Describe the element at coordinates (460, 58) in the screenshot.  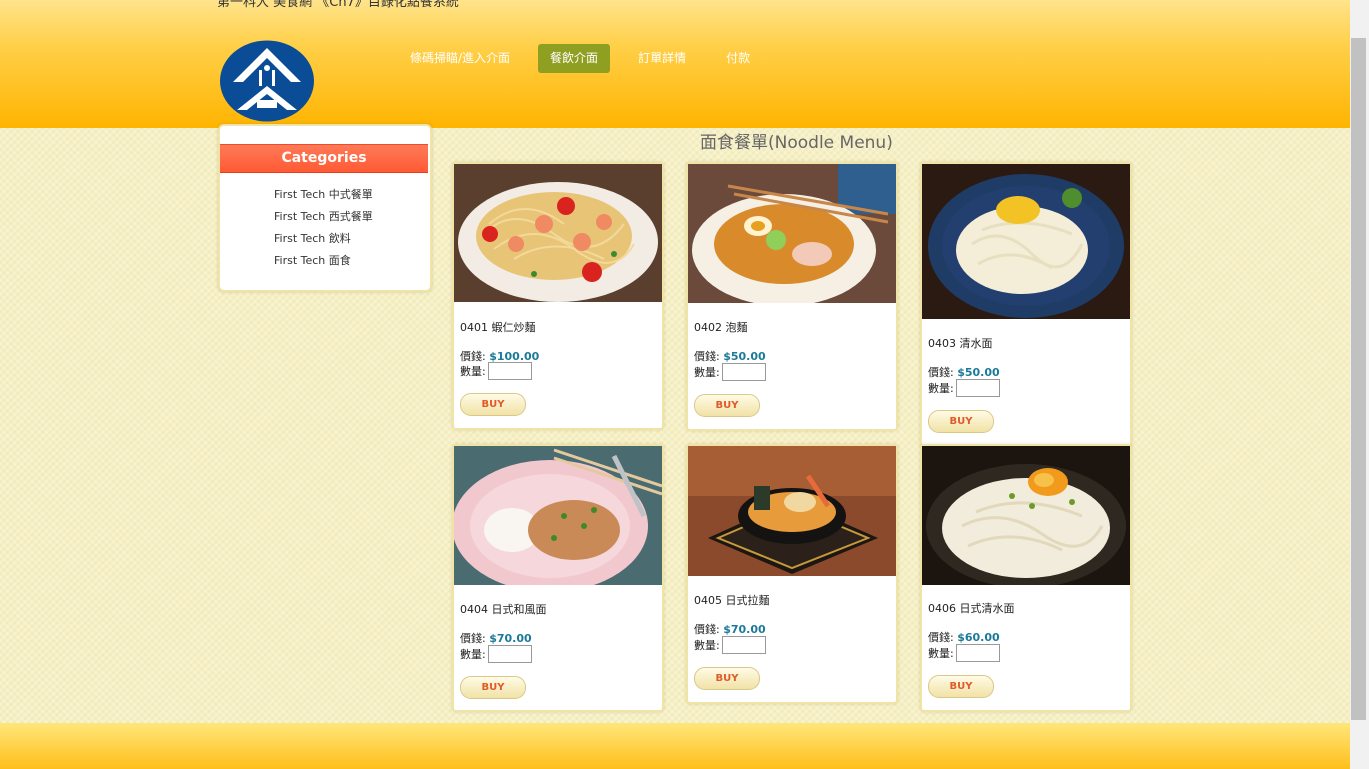
I see `nav-barcode-scan: 條碼掃瞄/進入介面` at that location.